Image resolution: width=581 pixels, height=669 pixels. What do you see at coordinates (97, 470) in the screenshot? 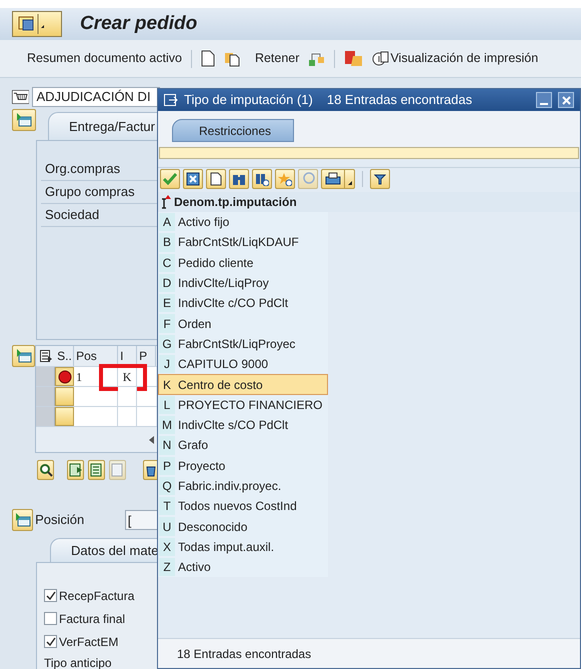
I see `row-copy-icon` at bounding box center [97, 470].